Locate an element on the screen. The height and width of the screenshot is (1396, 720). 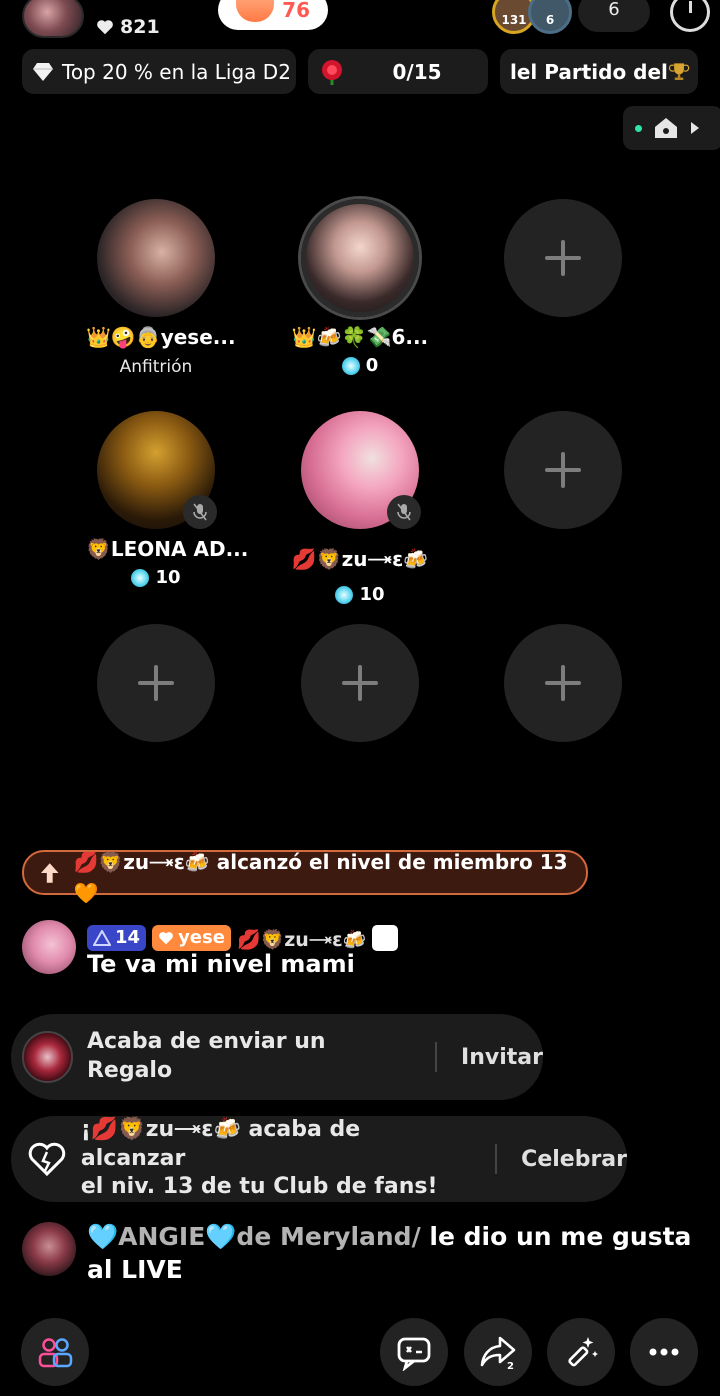
guests-button is located at coordinates (55, 1352).